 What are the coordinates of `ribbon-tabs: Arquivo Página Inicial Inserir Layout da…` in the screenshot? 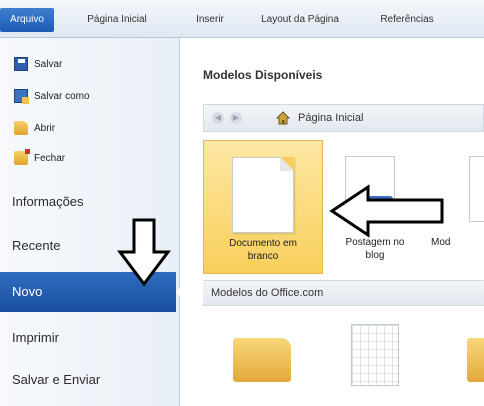 It's located at (242, 19).